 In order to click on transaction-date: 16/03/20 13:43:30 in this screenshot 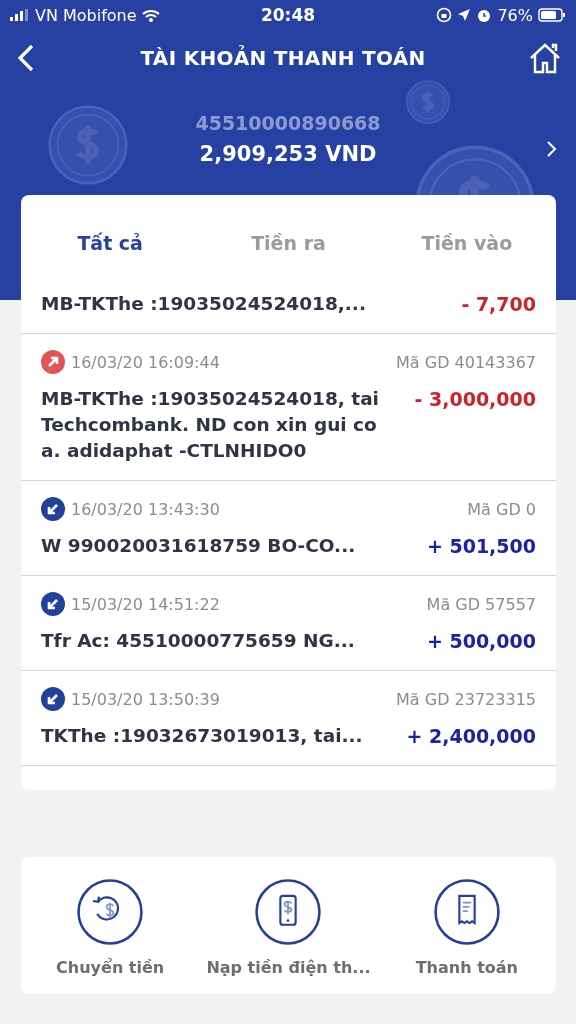, I will do `click(146, 509)`.